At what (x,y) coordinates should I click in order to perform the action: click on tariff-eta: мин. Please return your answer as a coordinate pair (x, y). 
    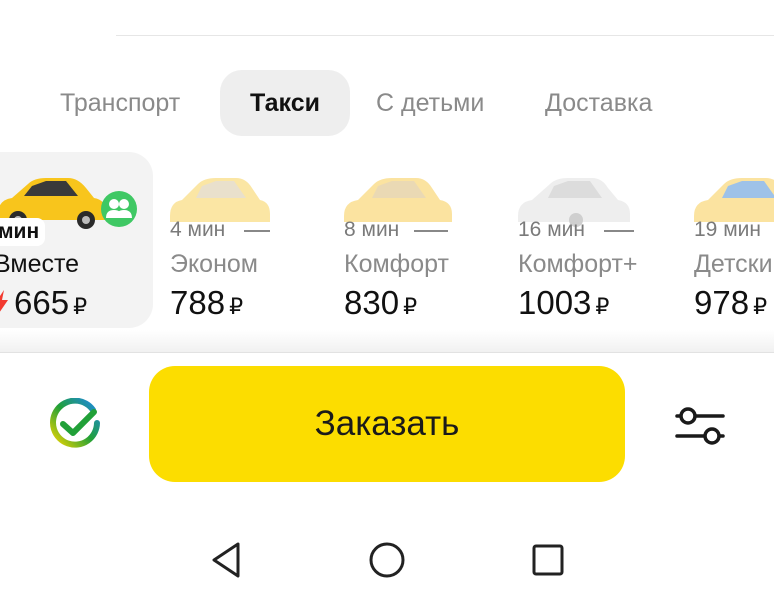
    Looking at the image, I should click on (23, 232).